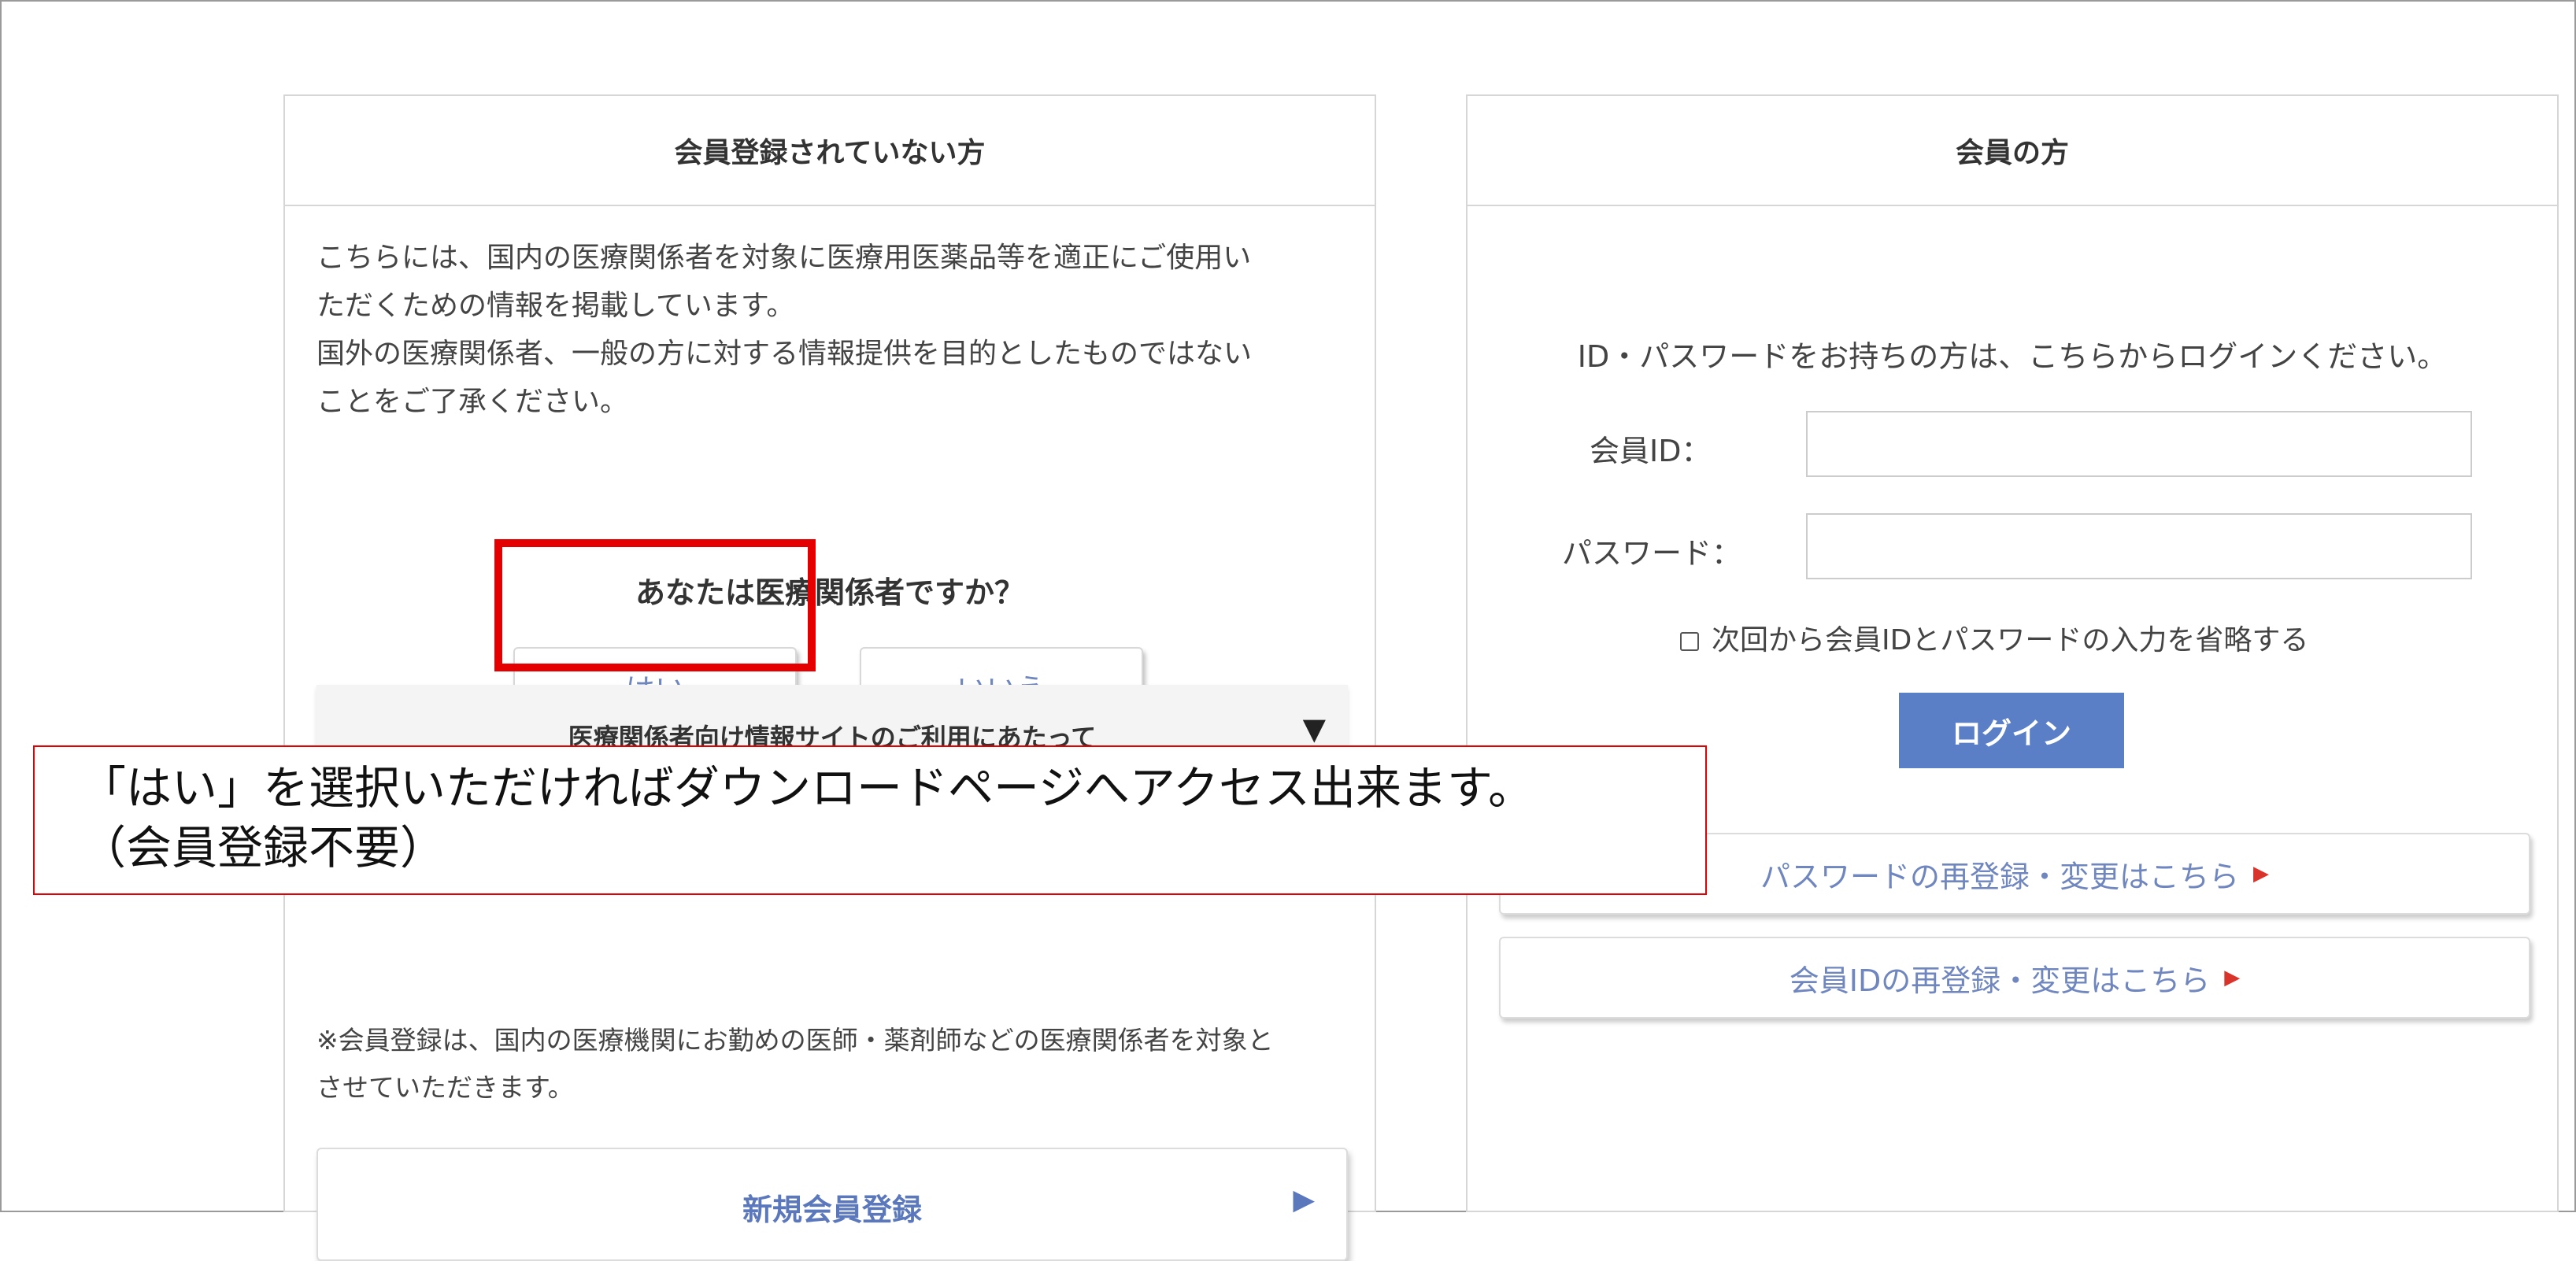 This screenshot has width=2576, height=1261. I want to click on intro-line: 国外の医療関係者、一般の方に対する情報提供を目的としたものではない, so click(784, 354).